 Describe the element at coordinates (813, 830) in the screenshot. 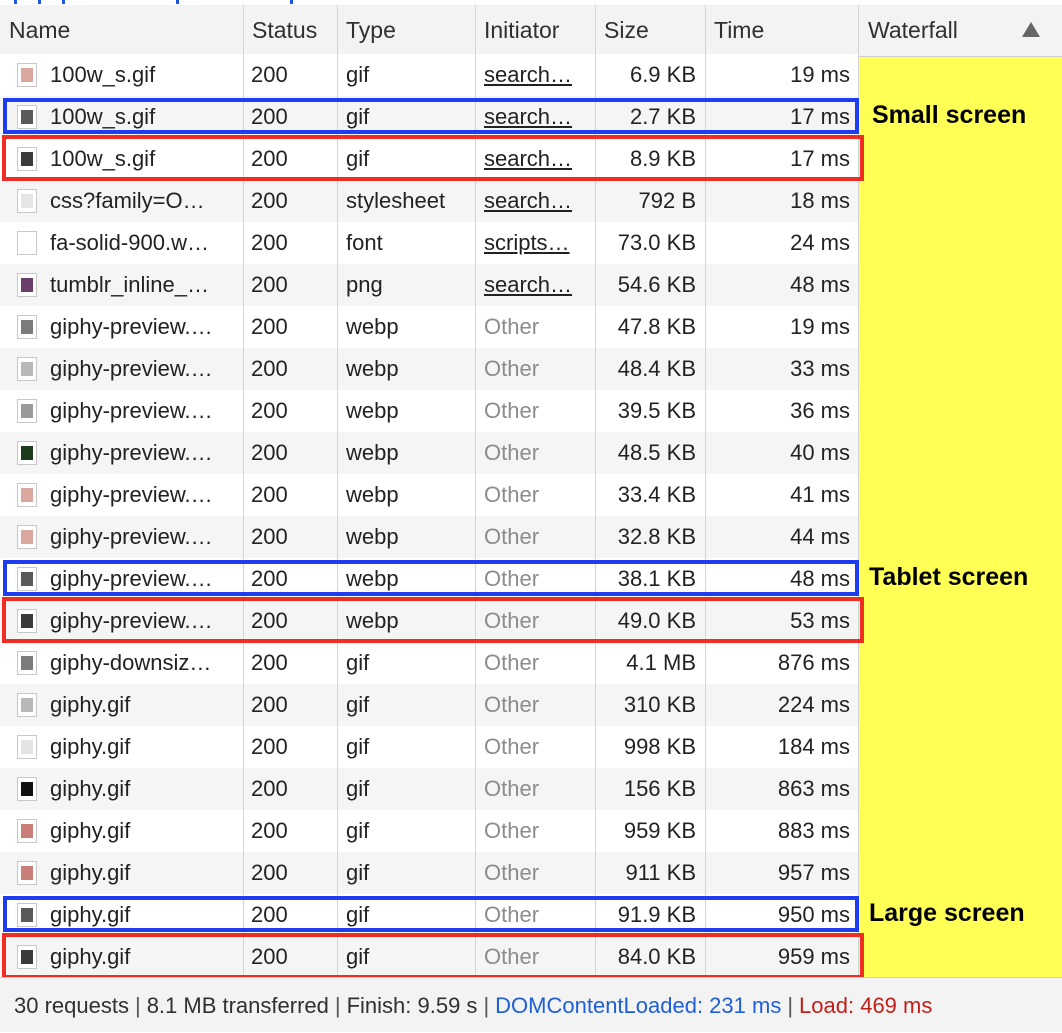

I see `request-time: 883 ms` at that location.